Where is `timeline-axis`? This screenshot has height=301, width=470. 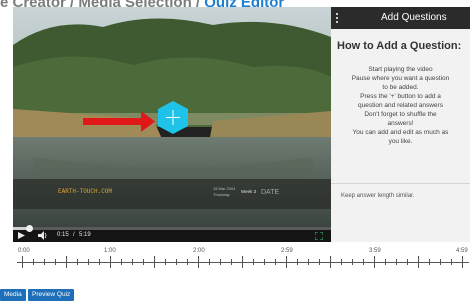
timeline-axis is located at coordinates (243, 262).